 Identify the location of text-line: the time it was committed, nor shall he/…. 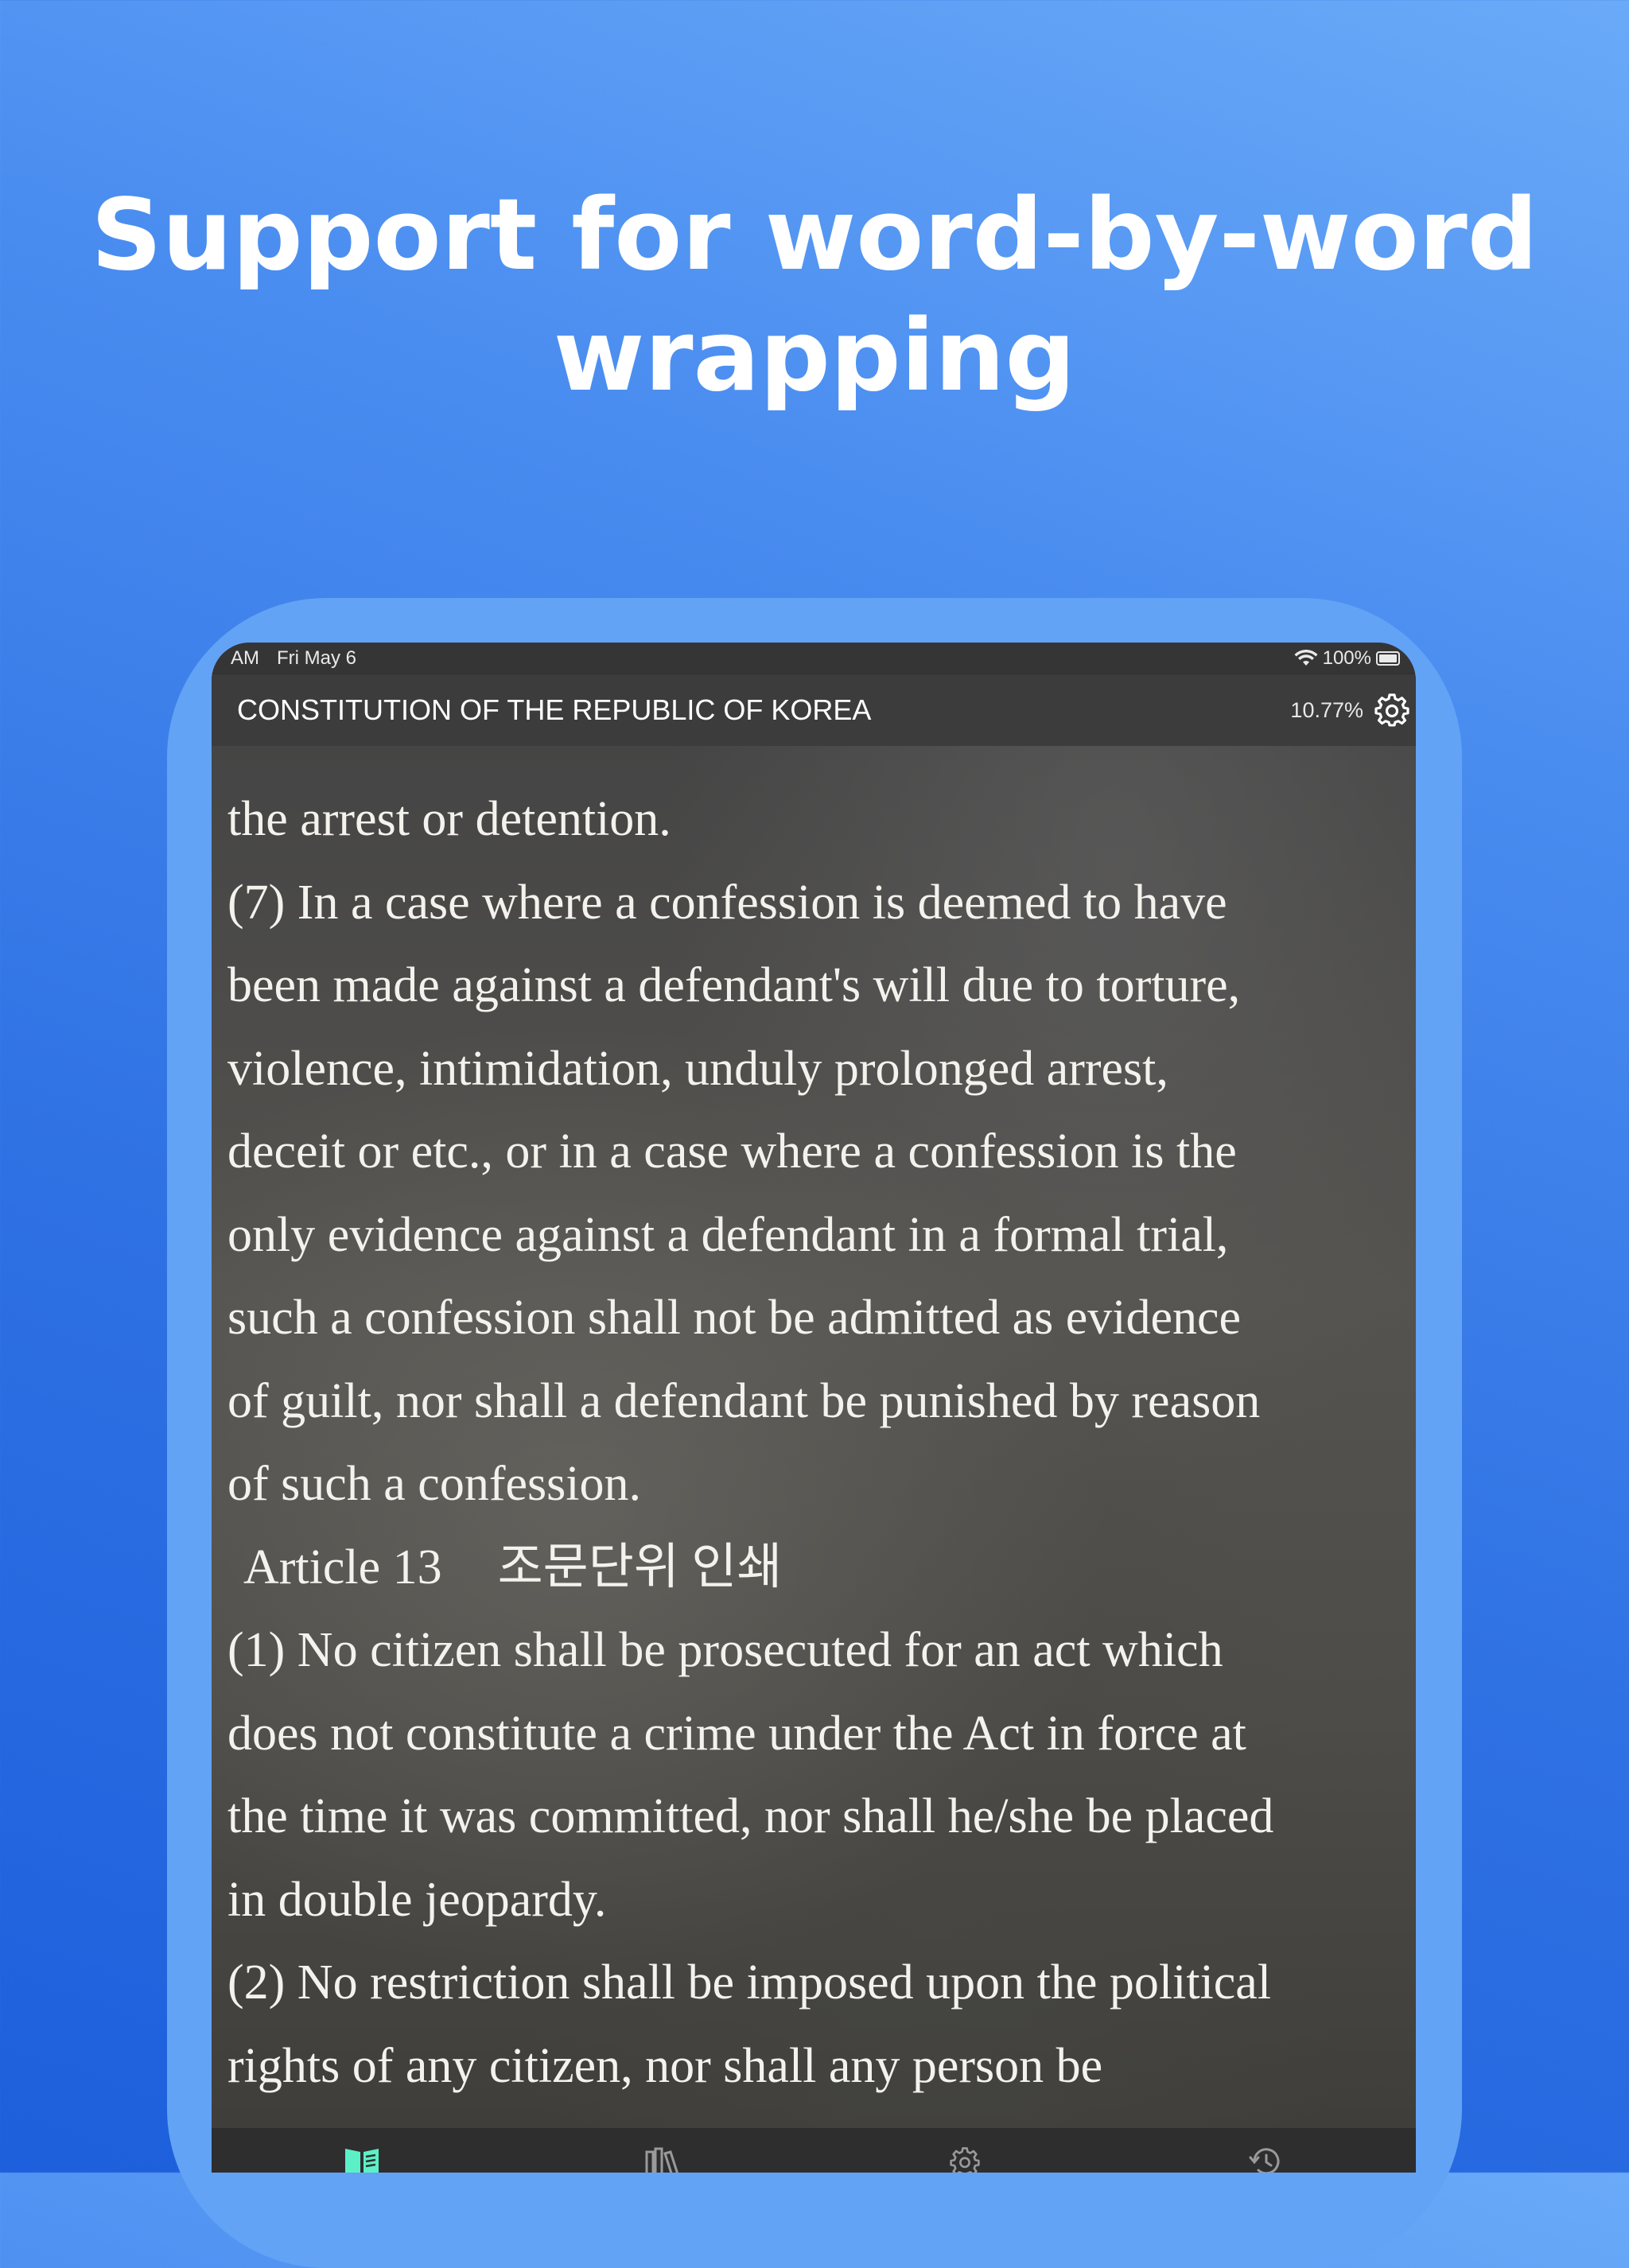
(750, 1816).